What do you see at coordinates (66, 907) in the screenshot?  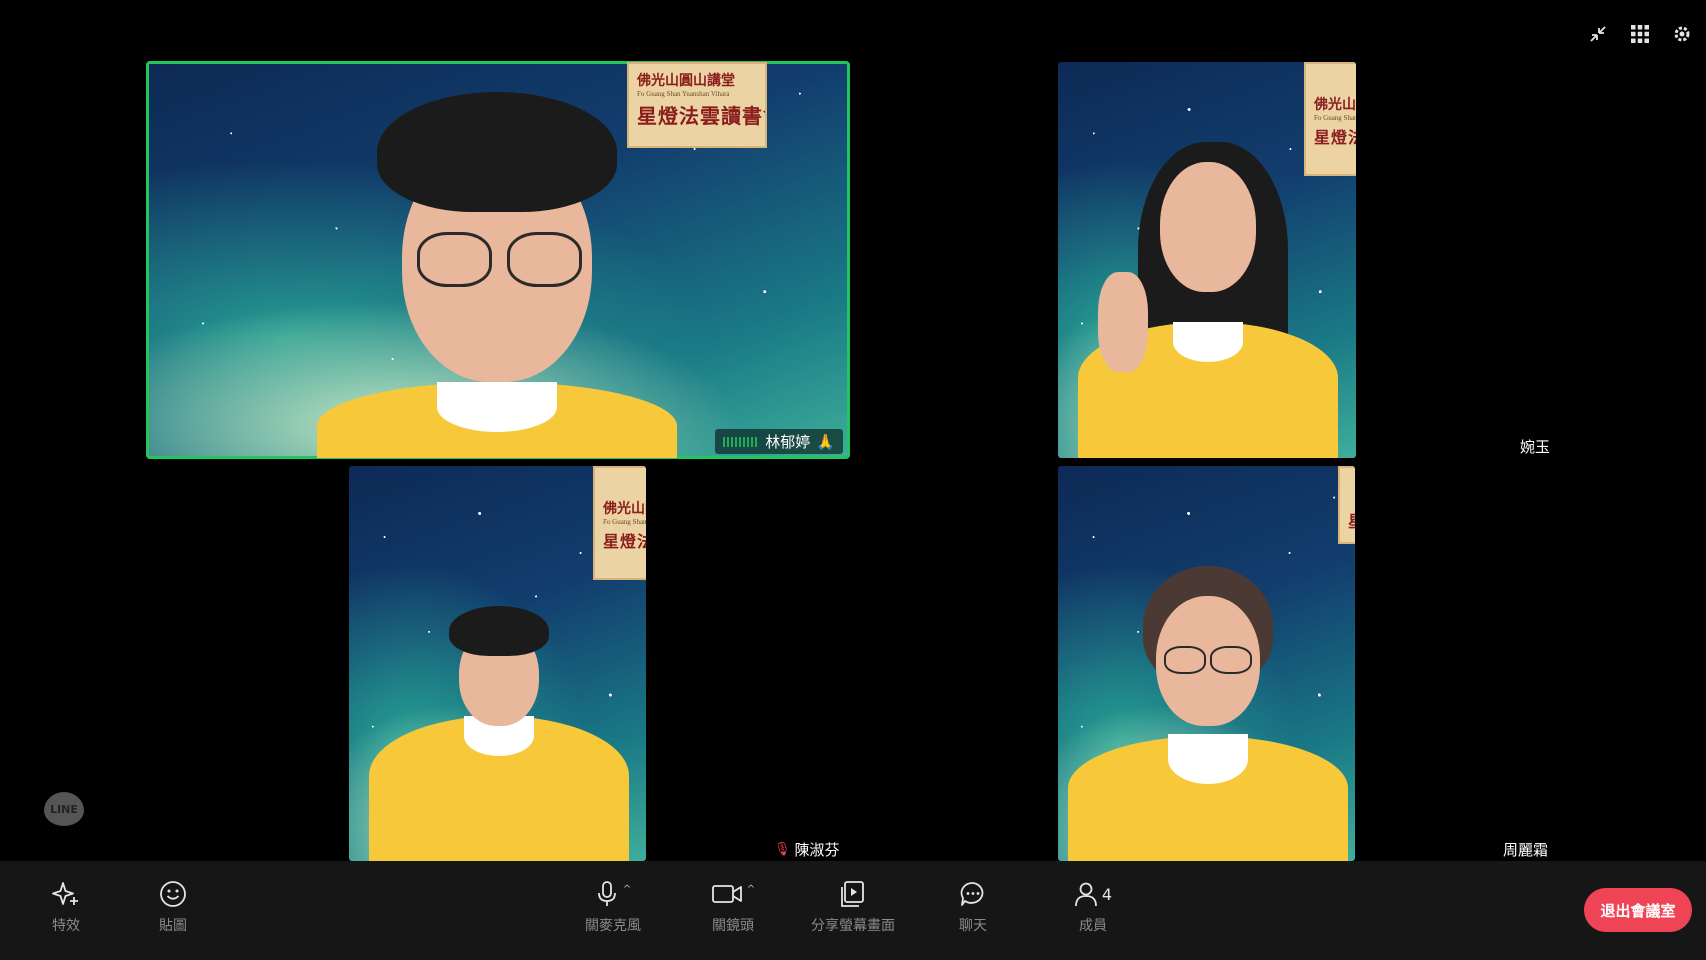 I see `effects-button: 特效` at bounding box center [66, 907].